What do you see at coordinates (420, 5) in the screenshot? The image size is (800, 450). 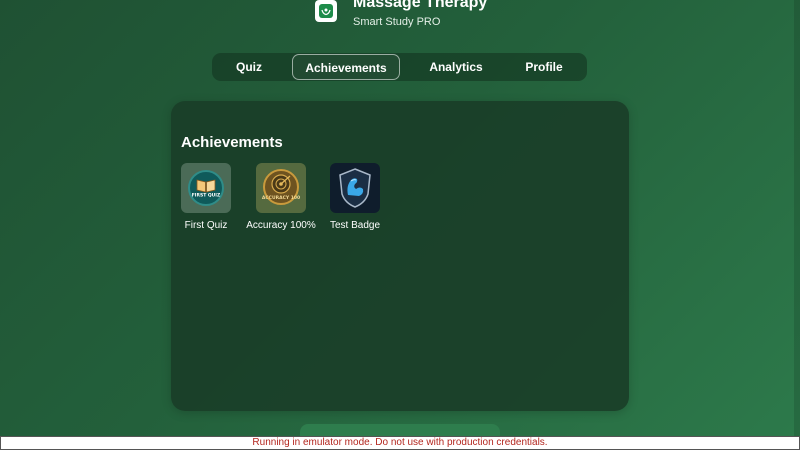 I see `app-title: Massage Therapy` at bounding box center [420, 5].